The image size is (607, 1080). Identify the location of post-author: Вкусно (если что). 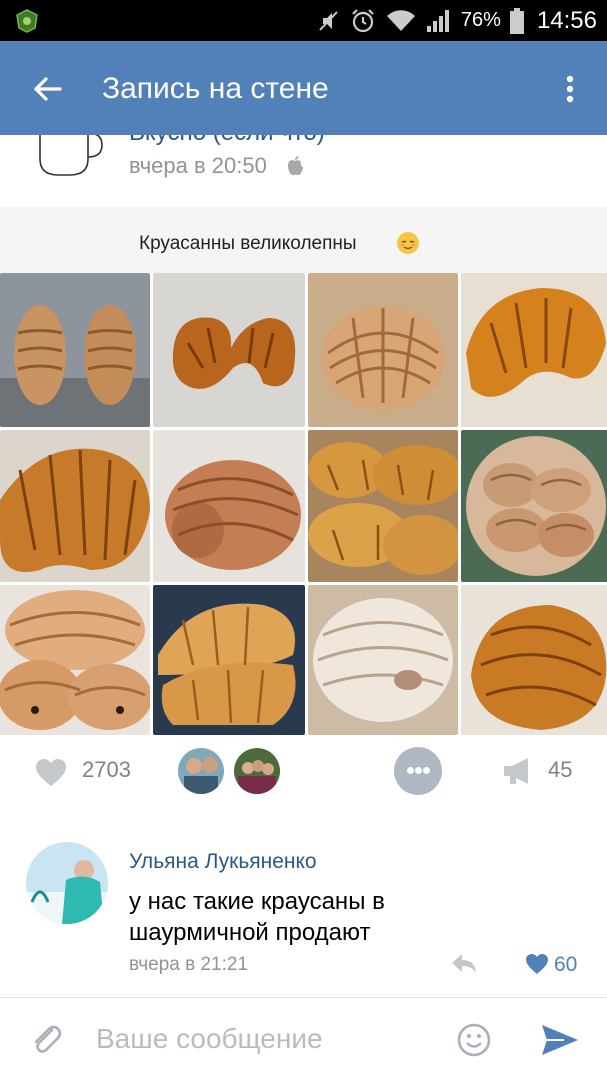
(227, 141).